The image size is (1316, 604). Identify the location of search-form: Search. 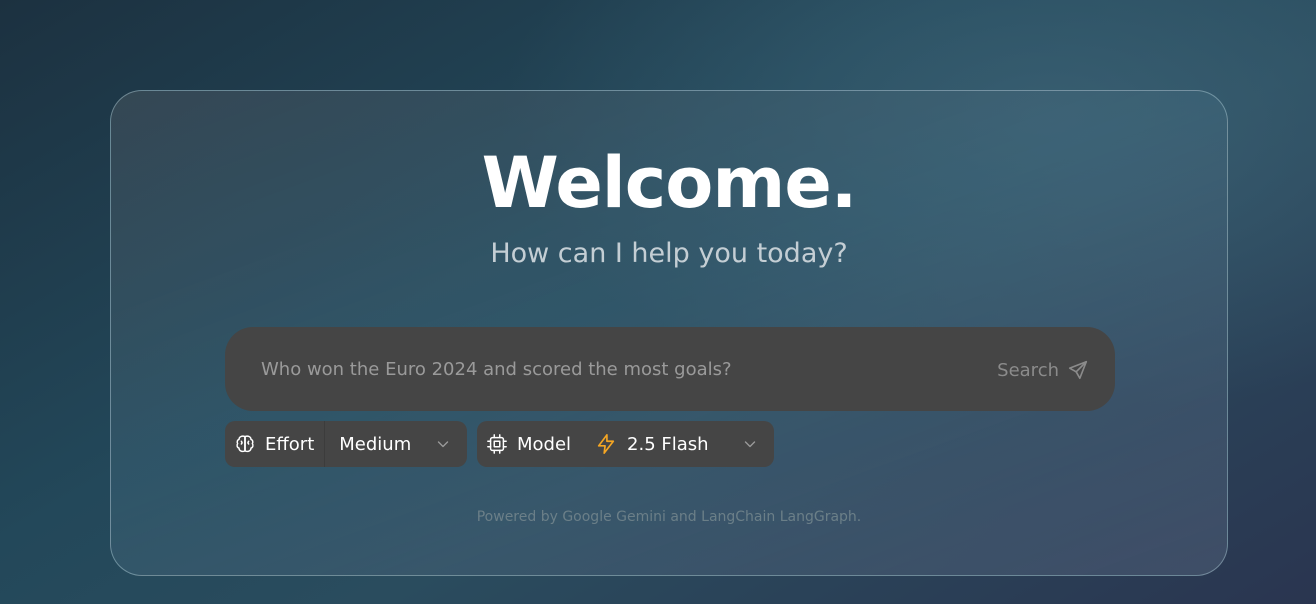
(670, 369).